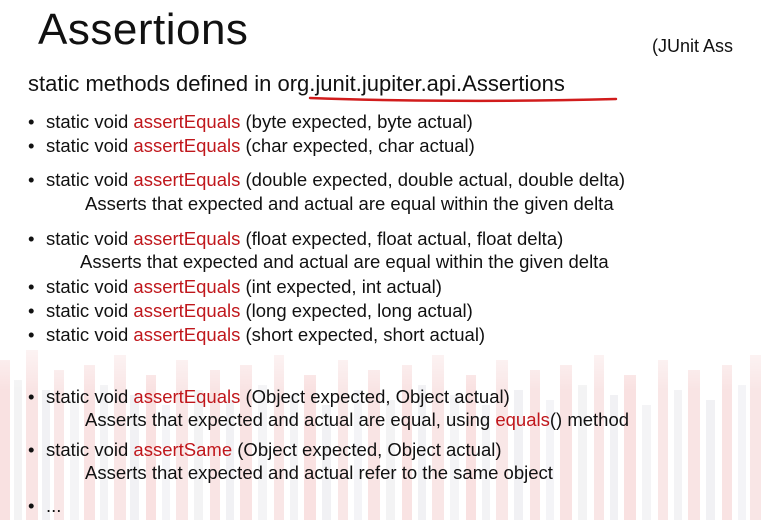  Describe the element at coordinates (143, 29) in the screenshot. I see `page-title: Assertions` at that location.